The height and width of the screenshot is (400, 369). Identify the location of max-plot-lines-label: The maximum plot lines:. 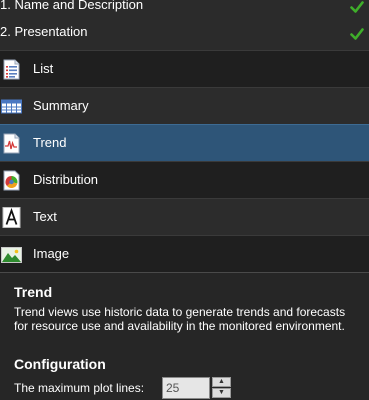
(79, 388).